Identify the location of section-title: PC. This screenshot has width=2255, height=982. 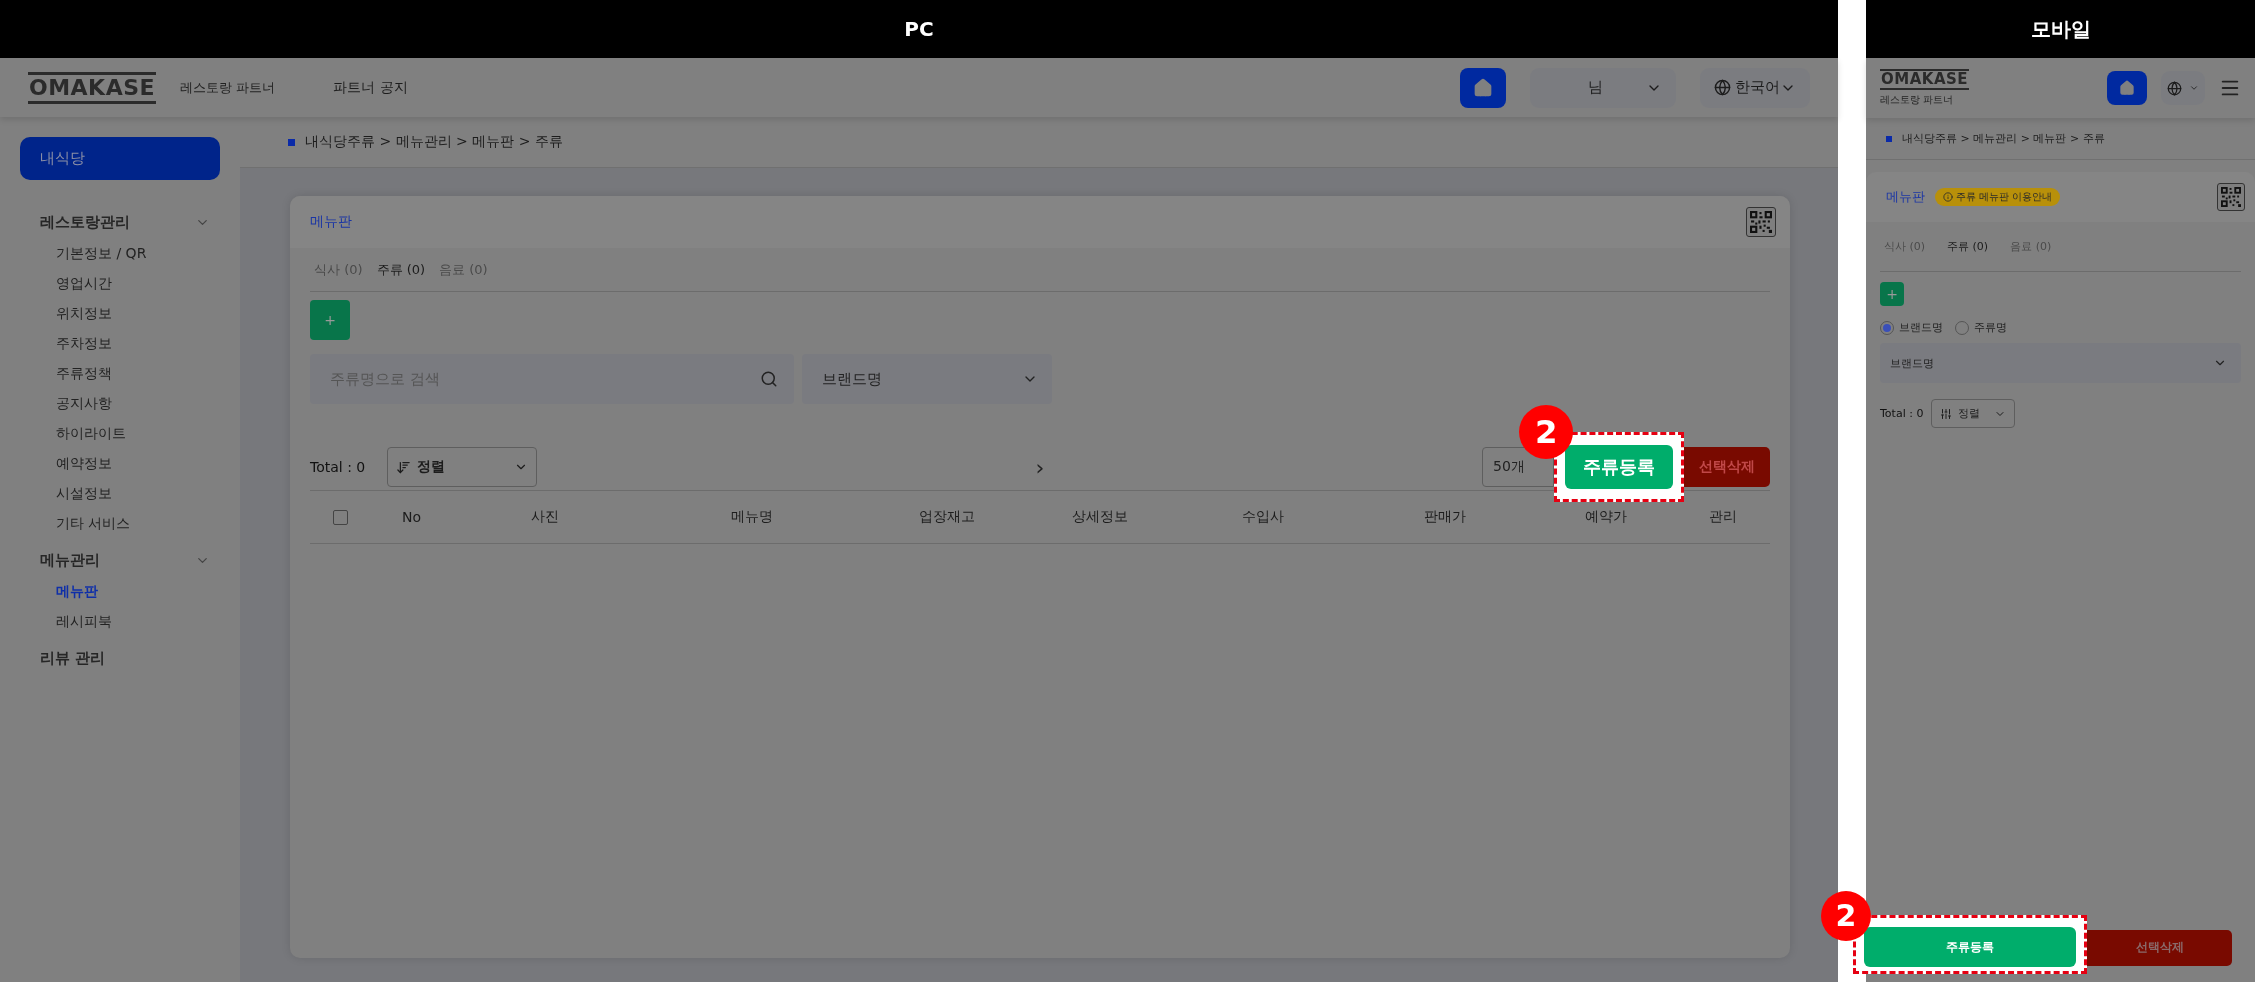
(919, 29).